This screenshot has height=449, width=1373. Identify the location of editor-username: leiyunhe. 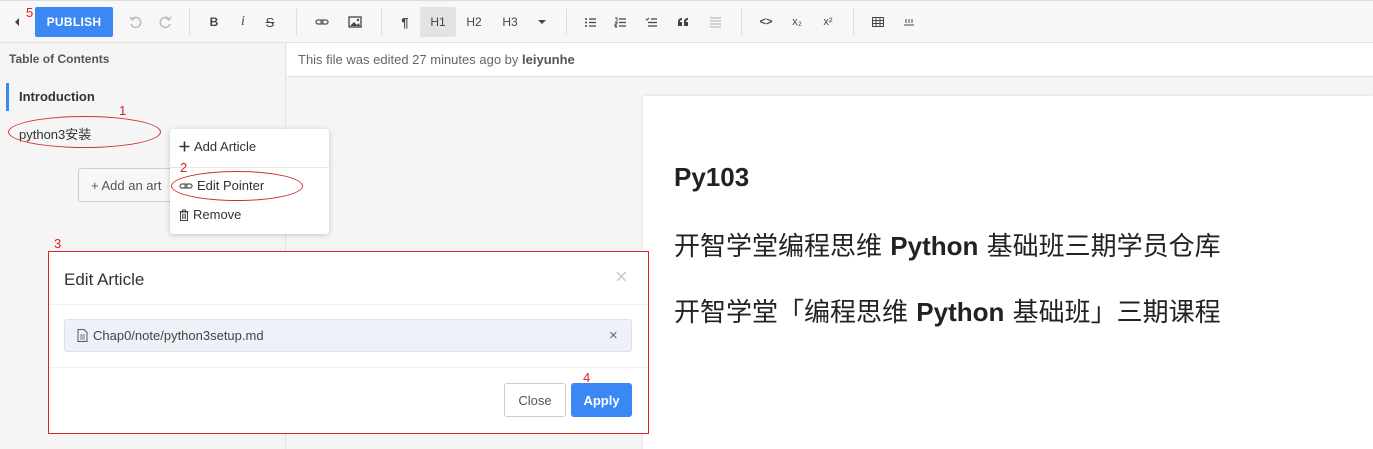
(548, 59).